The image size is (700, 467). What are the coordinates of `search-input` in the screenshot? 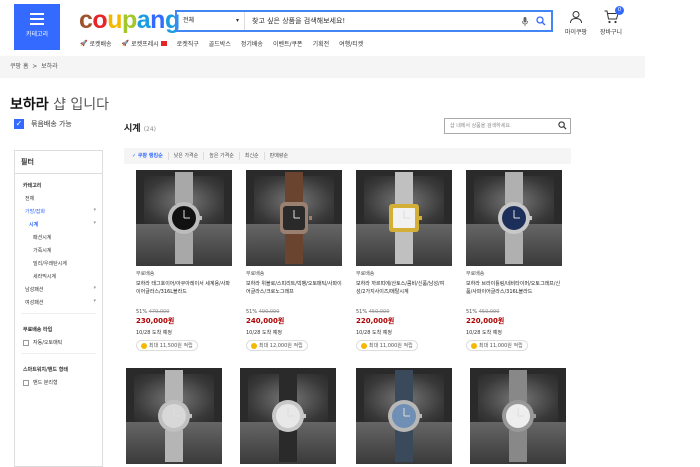 It's located at (382, 21).